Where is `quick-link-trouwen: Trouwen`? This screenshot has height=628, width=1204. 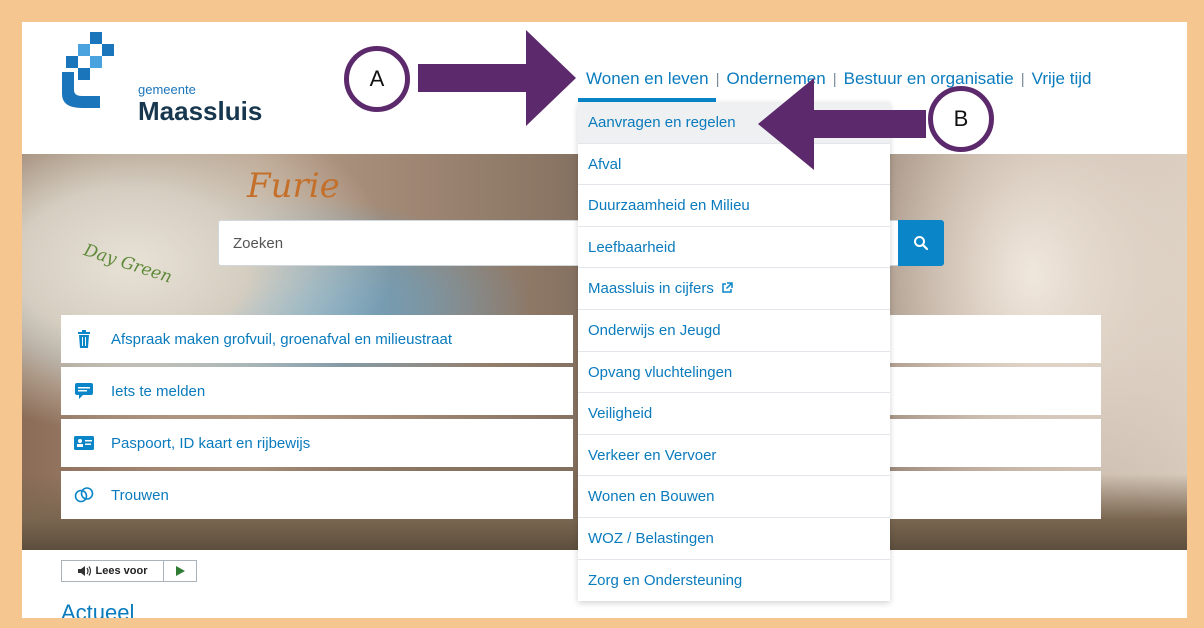 quick-link-trouwen: Trouwen is located at coordinates (317, 495).